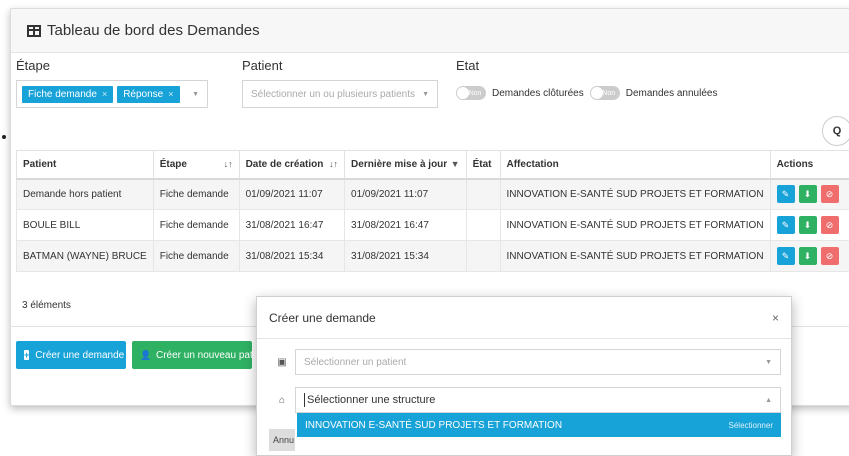  Describe the element at coordinates (406, 256) in the screenshot. I see `cell-updated: 31/08/2021 15:34` at that location.